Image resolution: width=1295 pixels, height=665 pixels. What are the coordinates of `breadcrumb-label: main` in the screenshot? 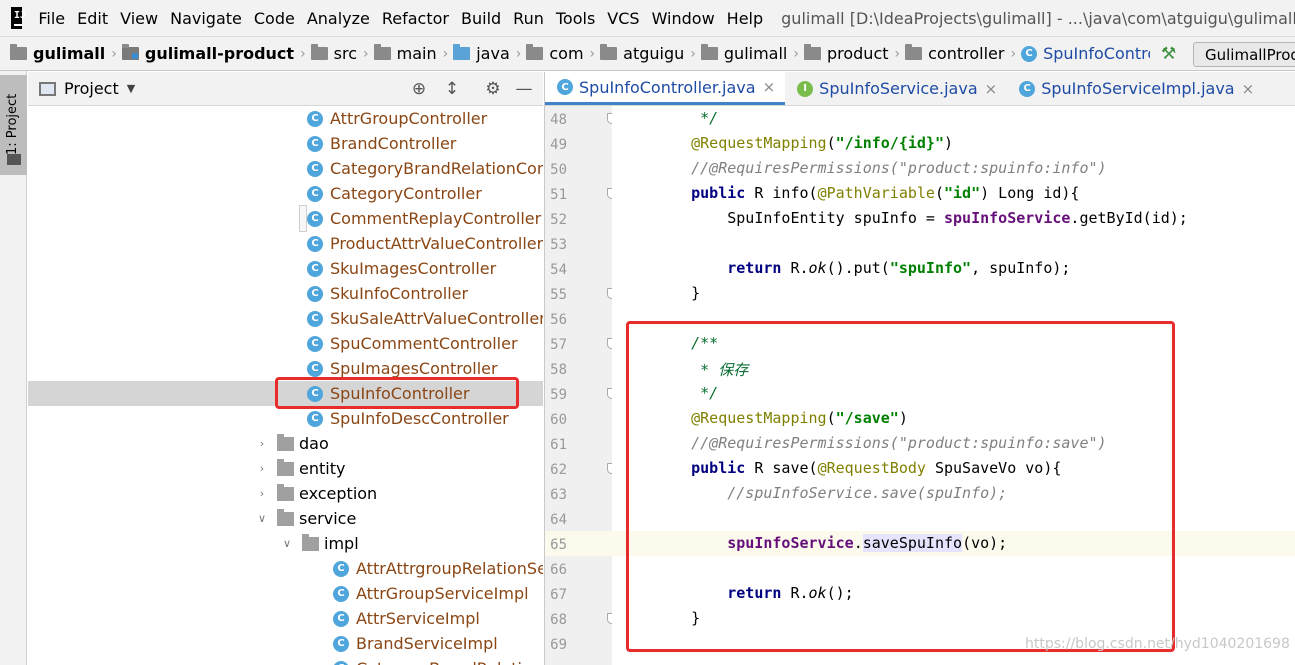 It's located at (416, 53).